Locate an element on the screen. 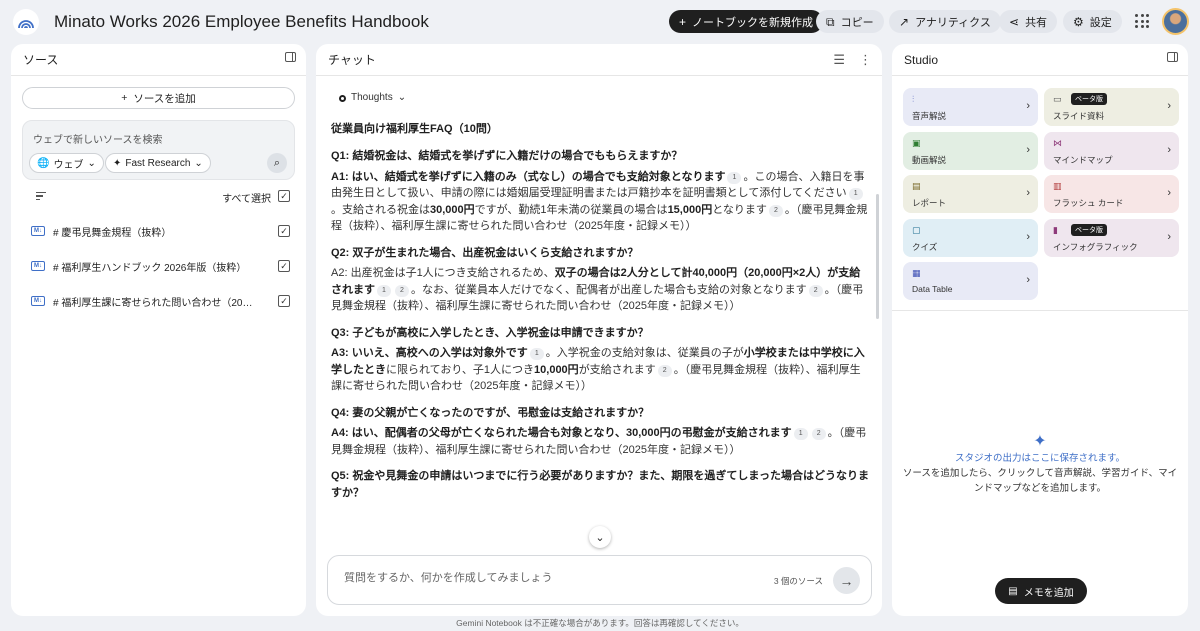 The height and width of the screenshot is (631, 1200). avatar is located at coordinates (1175, 21).